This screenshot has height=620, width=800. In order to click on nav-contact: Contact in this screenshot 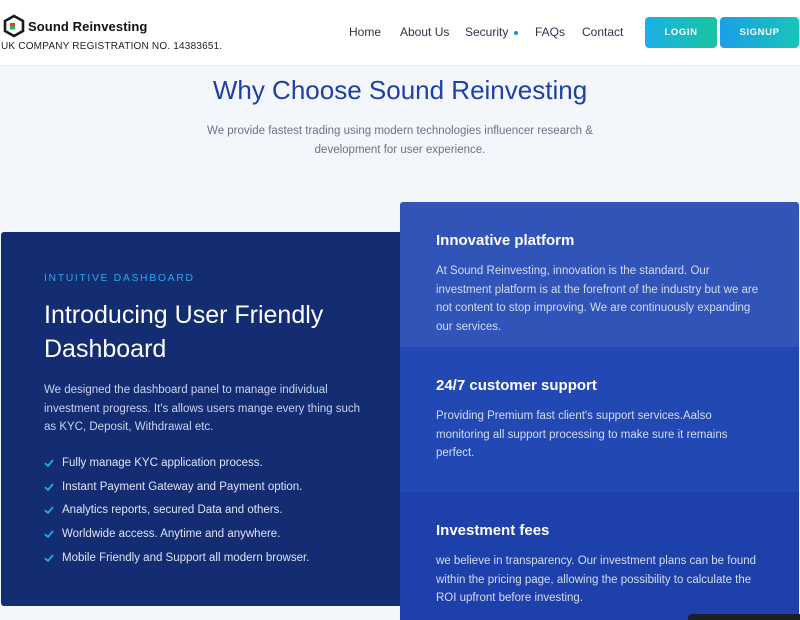, I will do `click(602, 32)`.